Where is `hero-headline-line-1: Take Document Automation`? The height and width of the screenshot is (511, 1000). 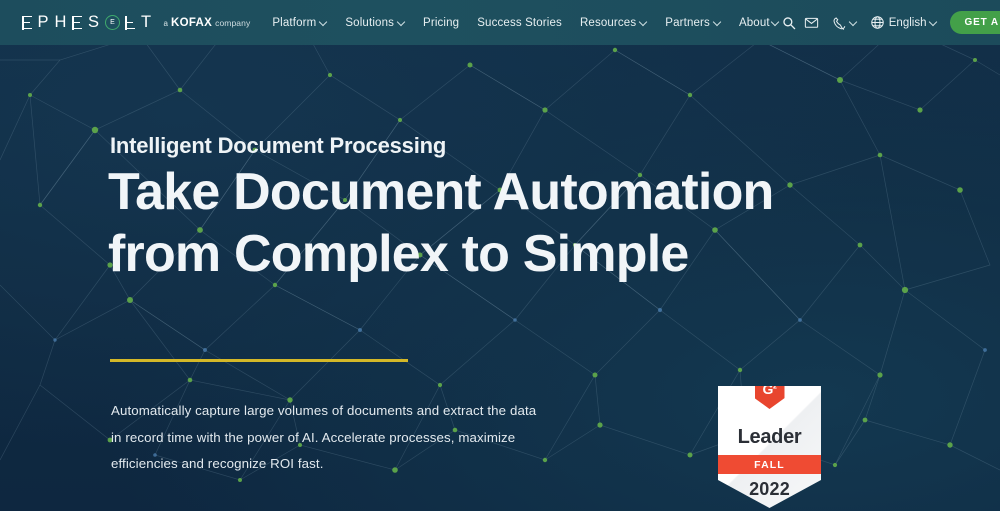
hero-headline-line-1: Take Document Automation is located at coordinates (441, 192).